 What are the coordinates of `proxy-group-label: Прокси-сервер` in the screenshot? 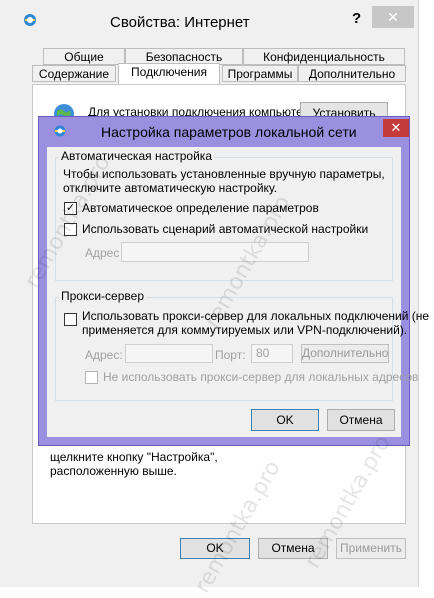 It's located at (102, 296).